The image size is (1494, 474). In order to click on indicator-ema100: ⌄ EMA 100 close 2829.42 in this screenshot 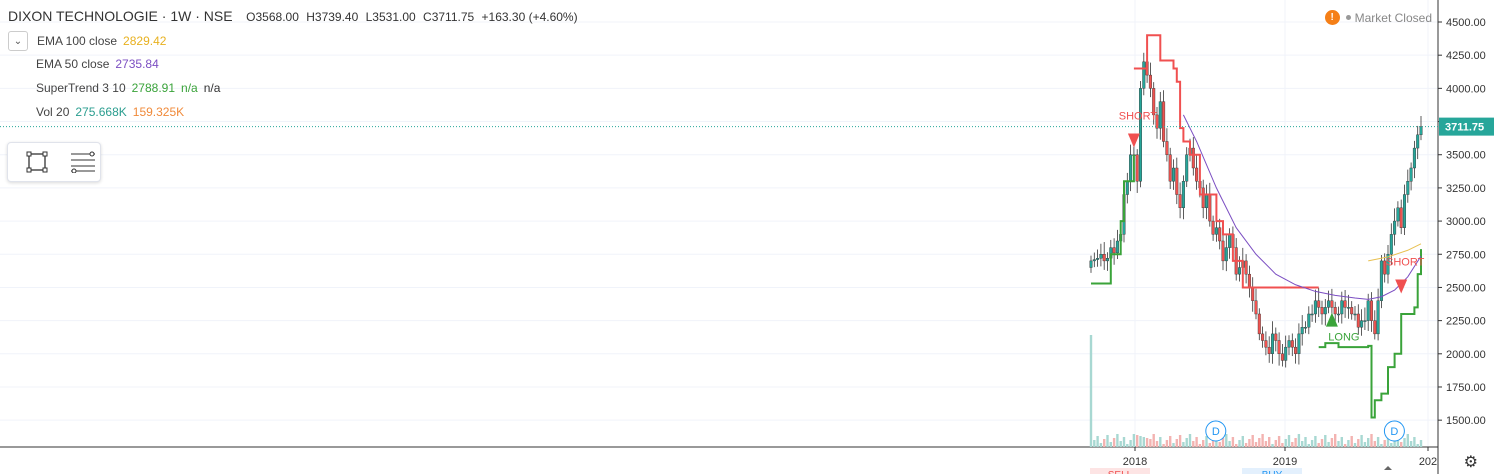, I will do `click(90, 41)`.